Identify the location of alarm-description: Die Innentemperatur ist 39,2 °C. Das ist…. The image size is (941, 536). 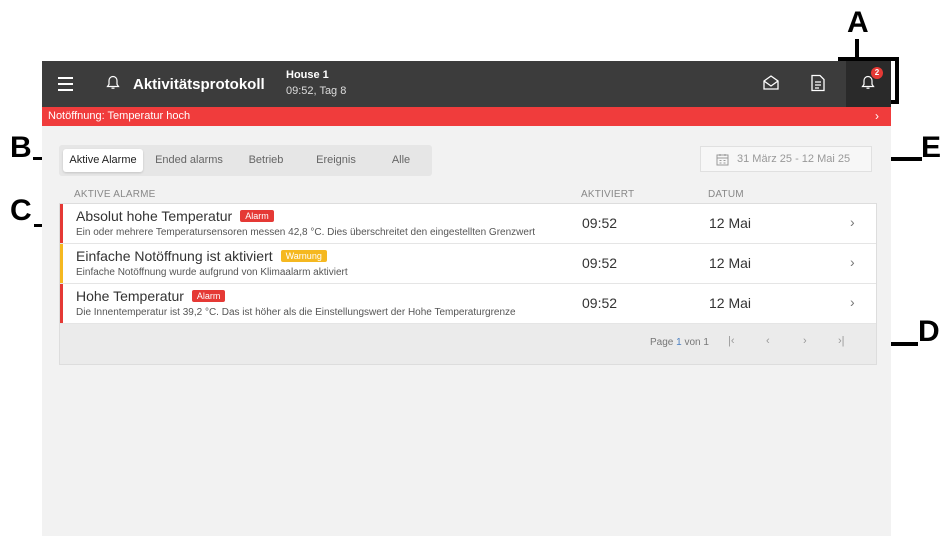
(296, 312).